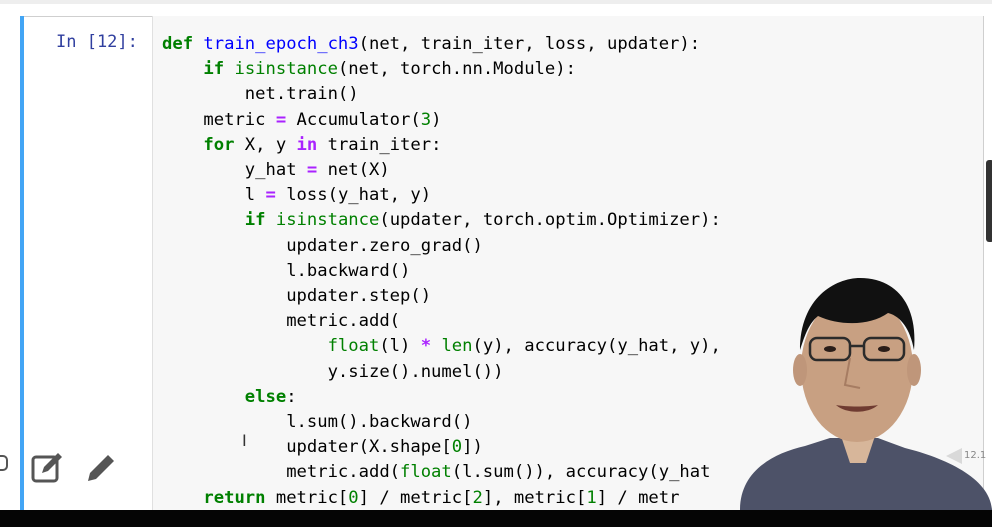 Image resolution: width=992 pixels, height=527 pixels. I want to click on scrollbar-handle, so click(989, 201).